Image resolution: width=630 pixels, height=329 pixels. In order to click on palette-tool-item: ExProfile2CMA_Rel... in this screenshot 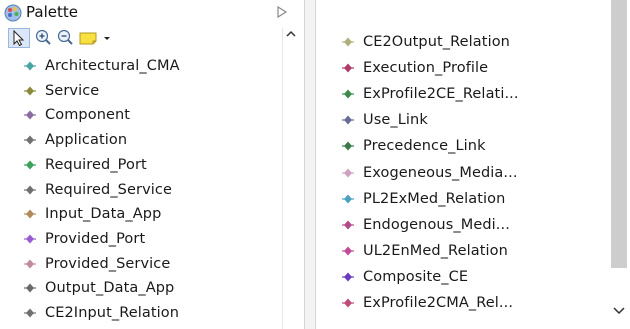, I will do `click(427, 303)`.